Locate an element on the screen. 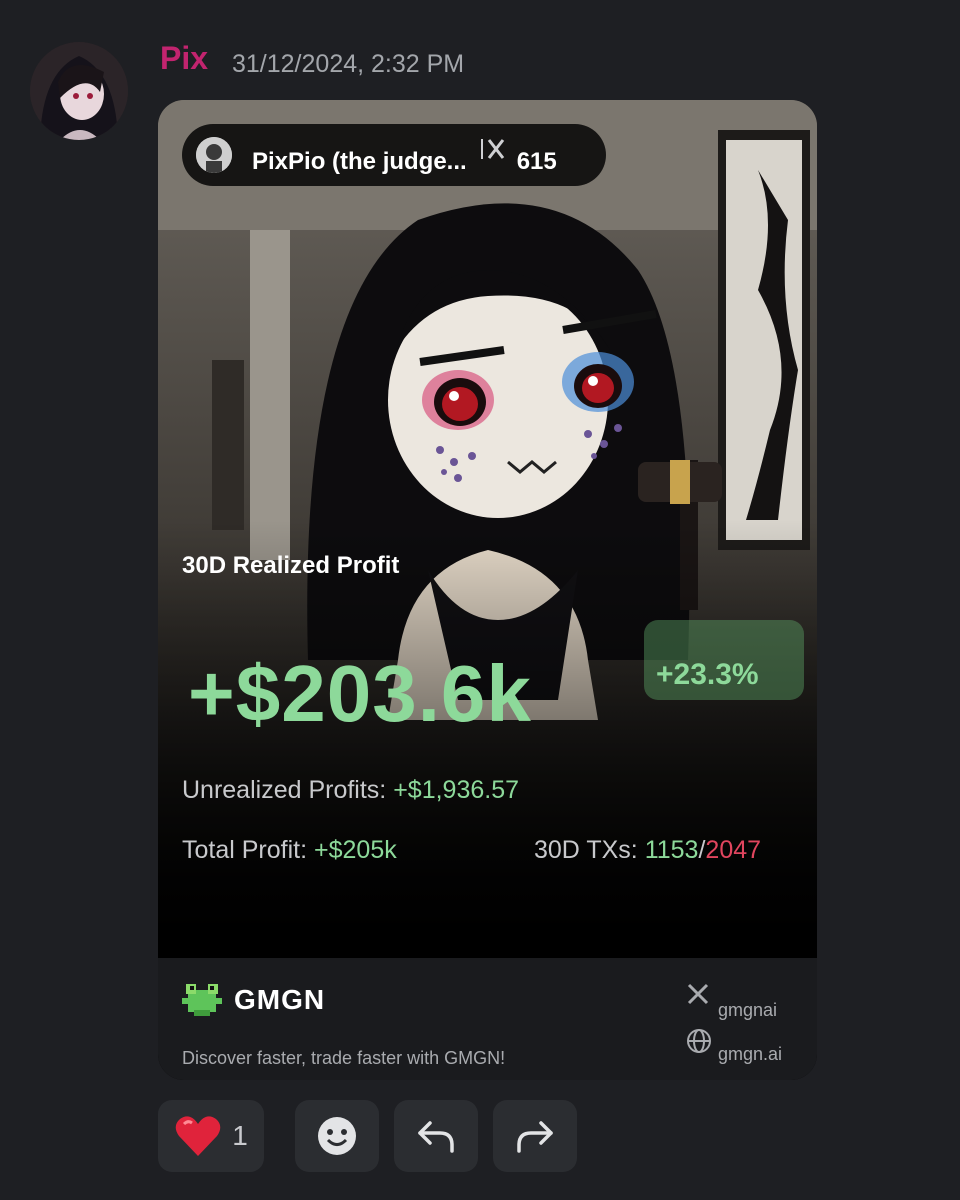 The width and height of the screenshot is (960, 1200). total-label: Total Profit: is located at coordinates (245, 850).